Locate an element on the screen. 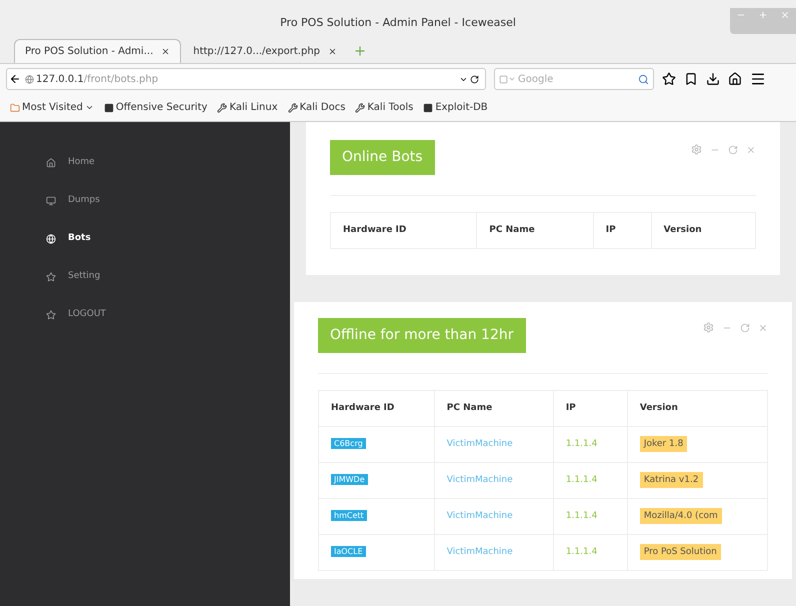 This screenshot has height=606, width=796. search-icon is located at coordinates (643, 79).